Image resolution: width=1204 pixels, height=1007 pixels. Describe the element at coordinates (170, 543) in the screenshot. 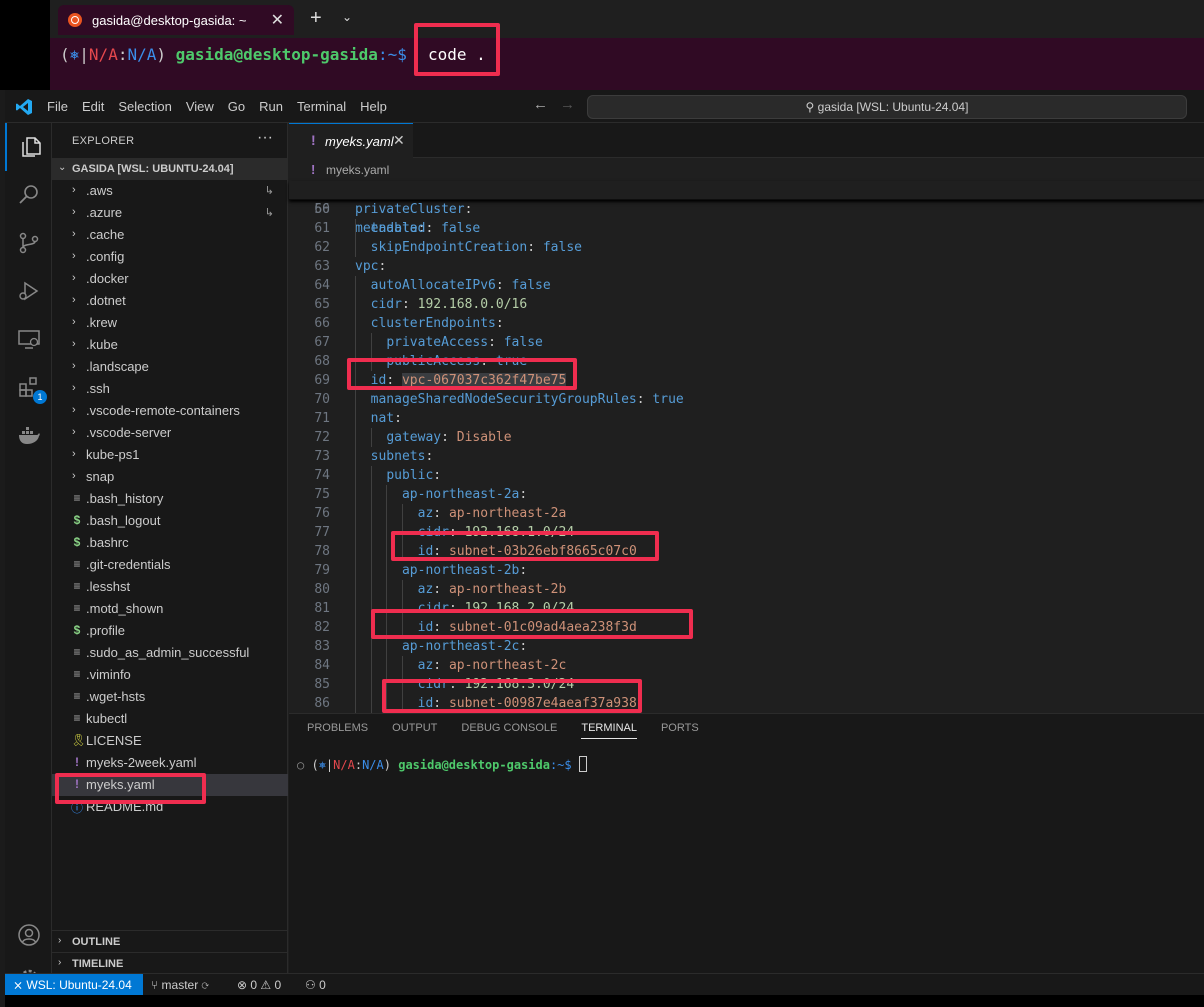

I see `tree-file: $ .bashrc` at that location.